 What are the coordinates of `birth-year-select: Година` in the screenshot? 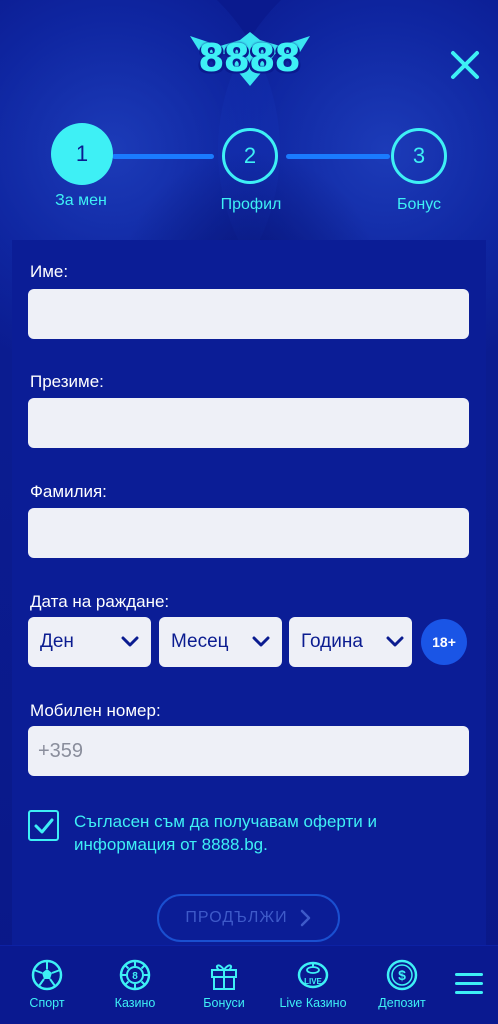 It's located at (350, 642).